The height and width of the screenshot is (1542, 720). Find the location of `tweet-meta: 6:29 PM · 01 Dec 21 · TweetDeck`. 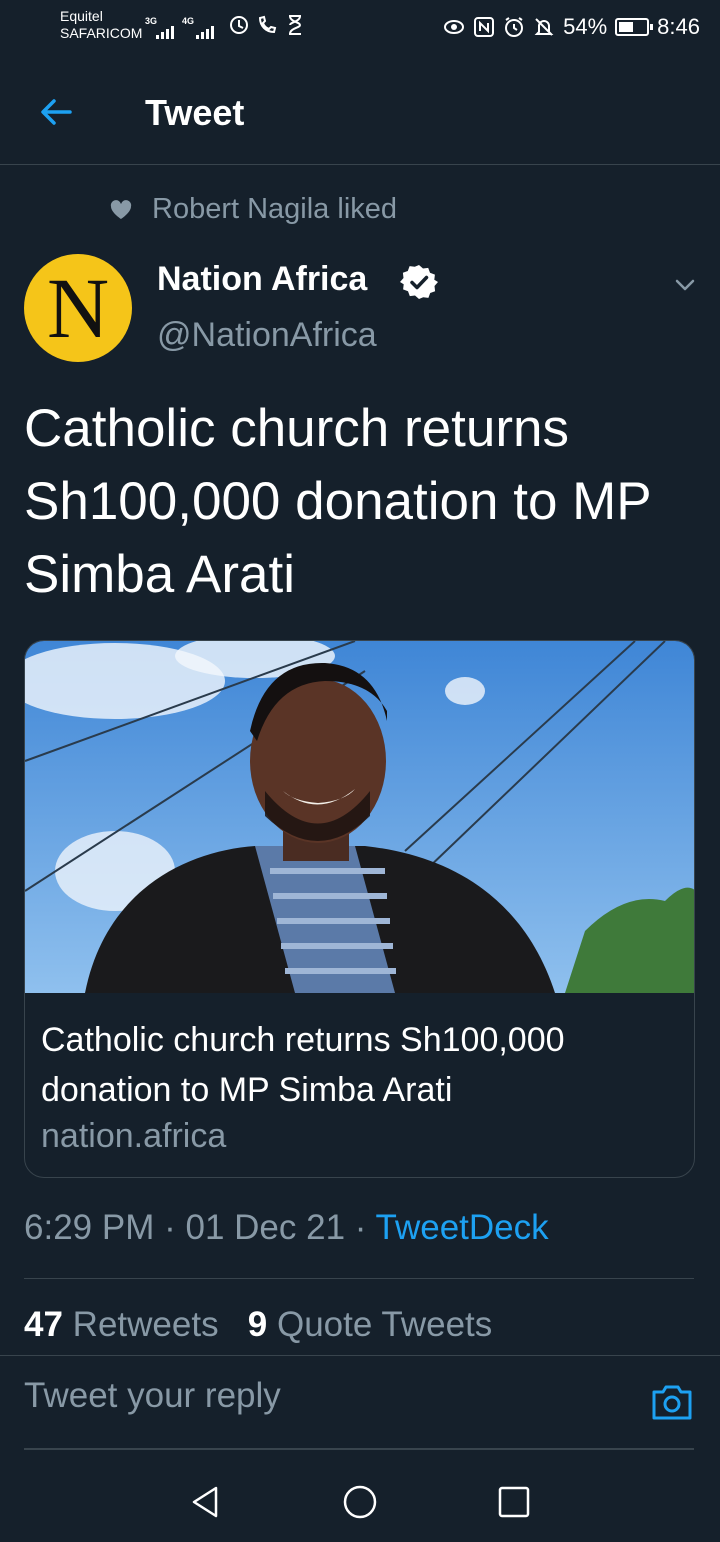

tweet-meta: 6:29 PM · 01 Dec 21 · TweetDeck is located at coordinates (286, 1228).